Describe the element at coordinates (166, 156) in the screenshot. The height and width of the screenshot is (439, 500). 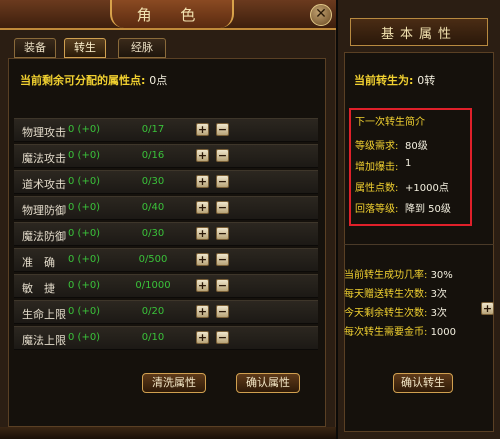
I see `stat-row: 魔法攻击 0 (+0) 0/16 + −` at that location.